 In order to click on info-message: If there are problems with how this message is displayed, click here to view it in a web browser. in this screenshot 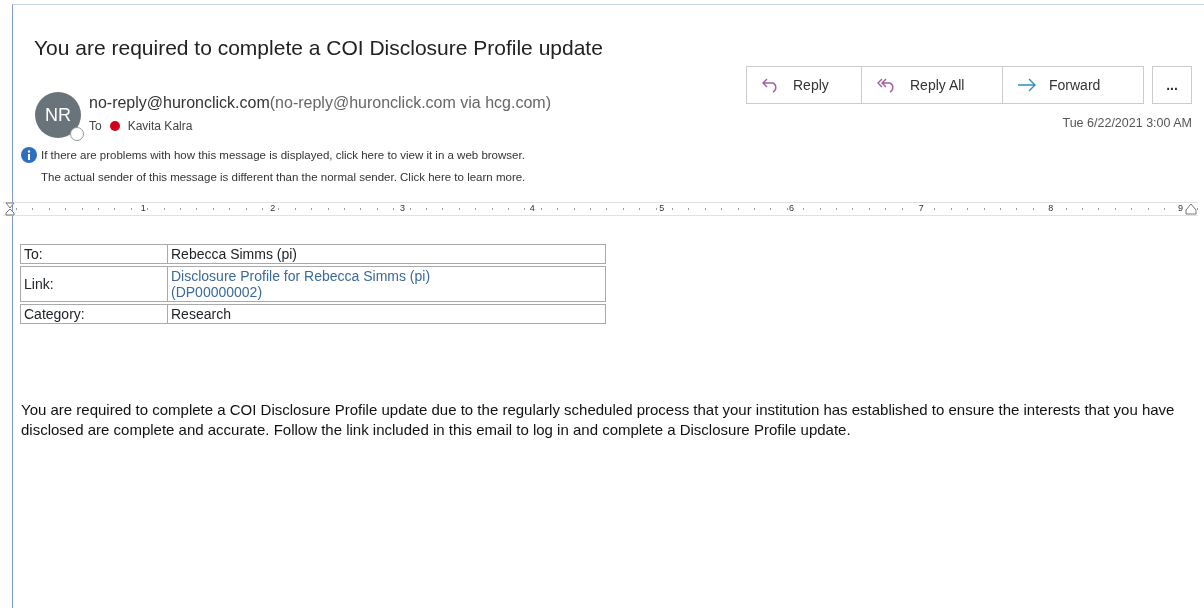, I will do `click(283, 155)`.